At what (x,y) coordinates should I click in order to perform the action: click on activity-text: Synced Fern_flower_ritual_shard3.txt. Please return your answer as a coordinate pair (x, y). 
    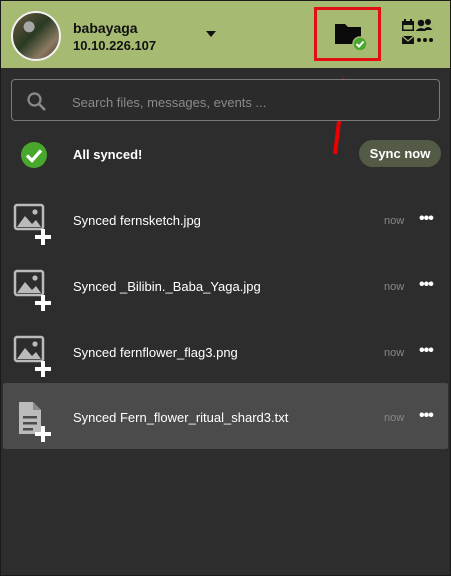
    Looking at the image, I should click on (181, 417).